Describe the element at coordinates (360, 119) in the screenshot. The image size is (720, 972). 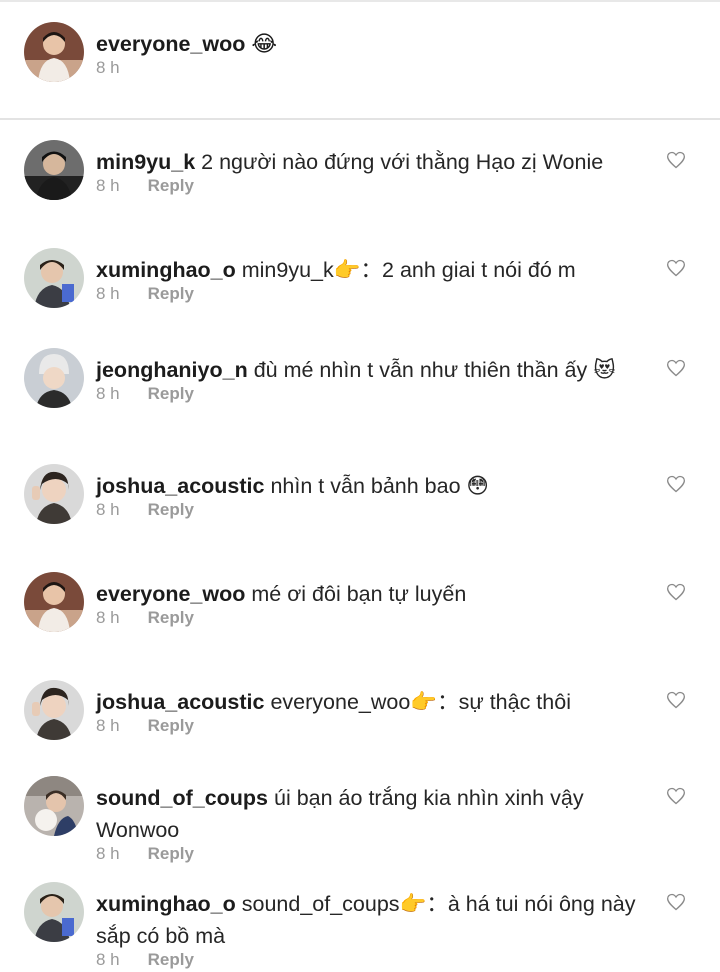
I see `divider` at that location.